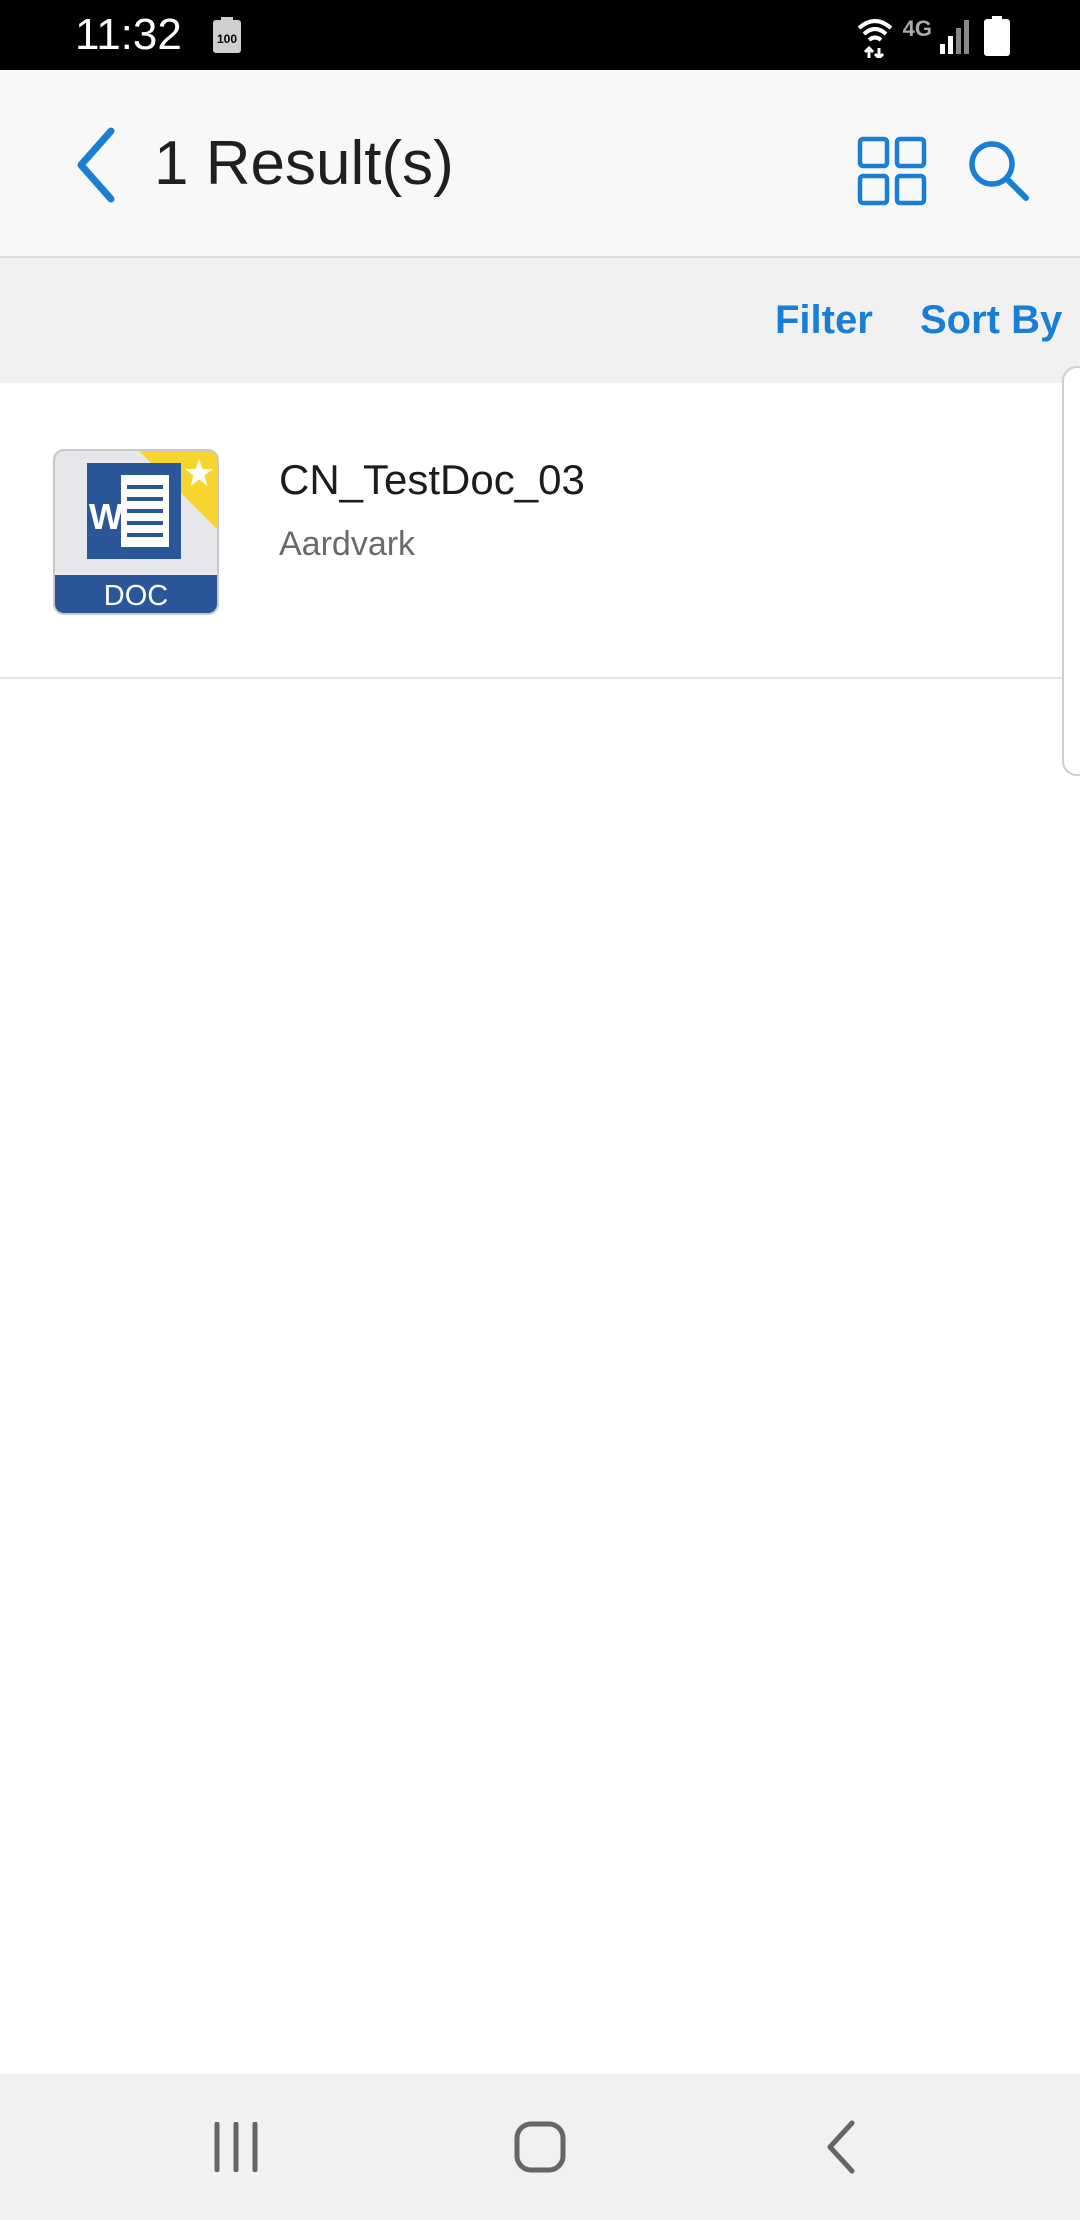 Image resolution: width=1080 pixels, height=2220 pixels. I want to click on system-back-button, so click(842, 2147).